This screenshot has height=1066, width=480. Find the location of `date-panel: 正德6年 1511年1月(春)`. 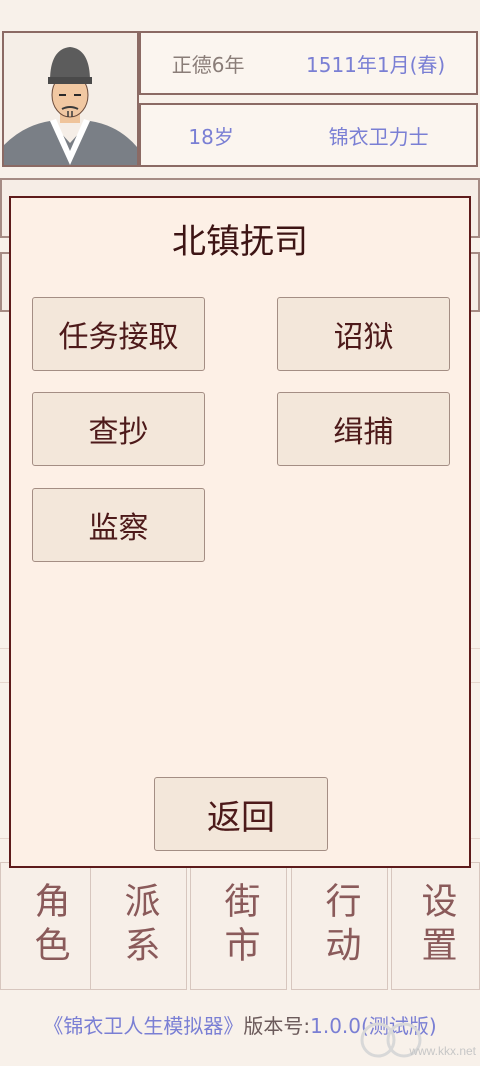

date-panel: 正德6年 1511年1月(春) is located at coordinates (308, 63).